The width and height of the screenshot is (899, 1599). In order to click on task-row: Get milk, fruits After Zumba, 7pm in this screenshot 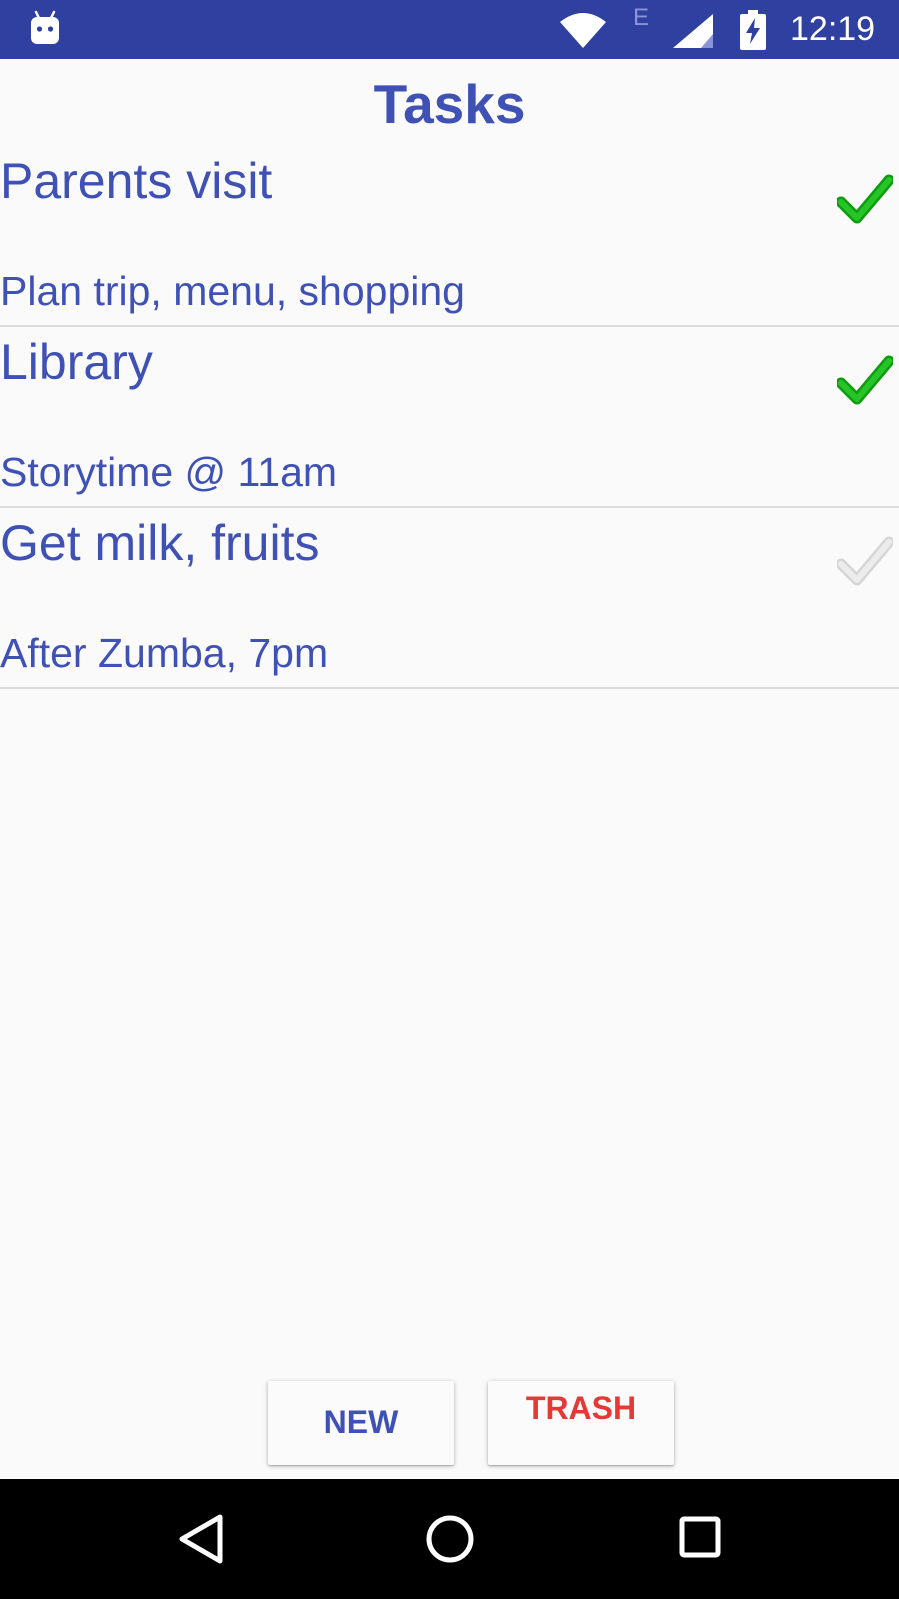, I will do `click(449, 598)`.